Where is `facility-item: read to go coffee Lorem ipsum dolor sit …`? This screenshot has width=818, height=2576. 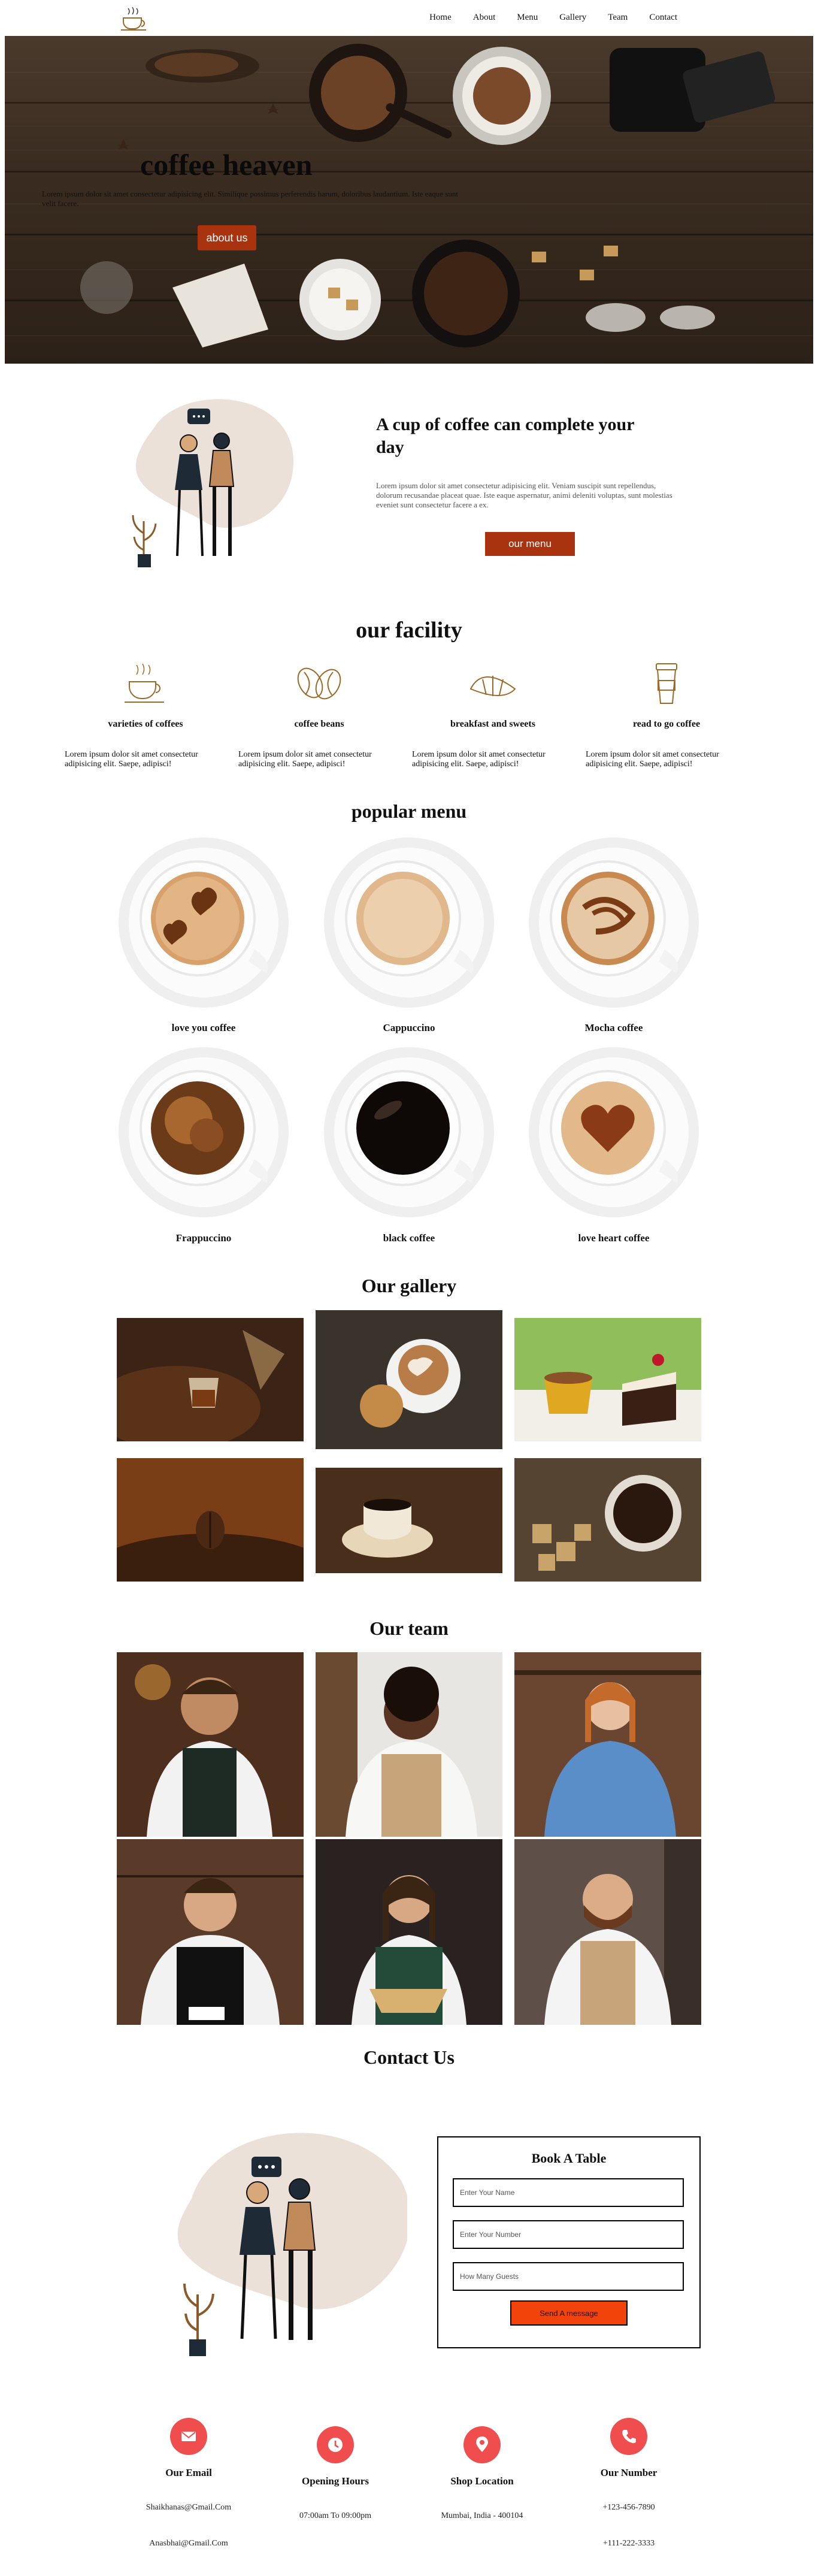
facility-item: read to go coffee Lorem ipsum dolor sit … is located at coordinates (667, 714).